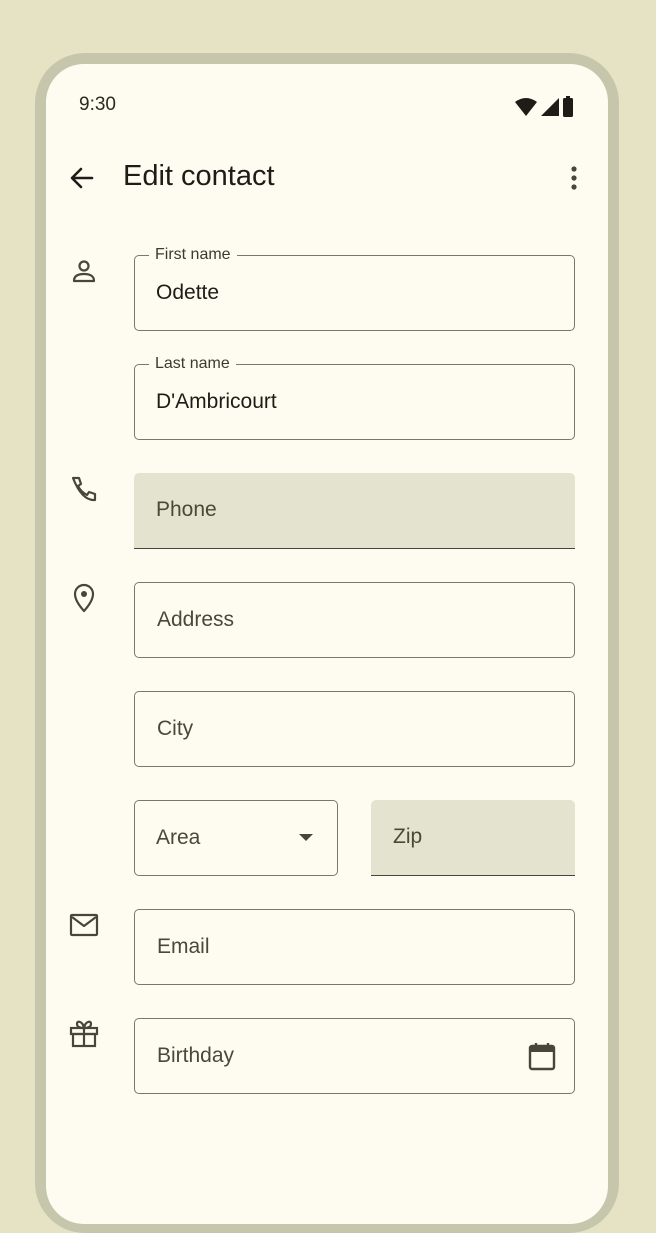 The width and height of the screenshot is (656, 1233). What do you see at coordinates (354, 620) in the screenshot?
I see `address-field: Address` at bounding box center [354, 620].